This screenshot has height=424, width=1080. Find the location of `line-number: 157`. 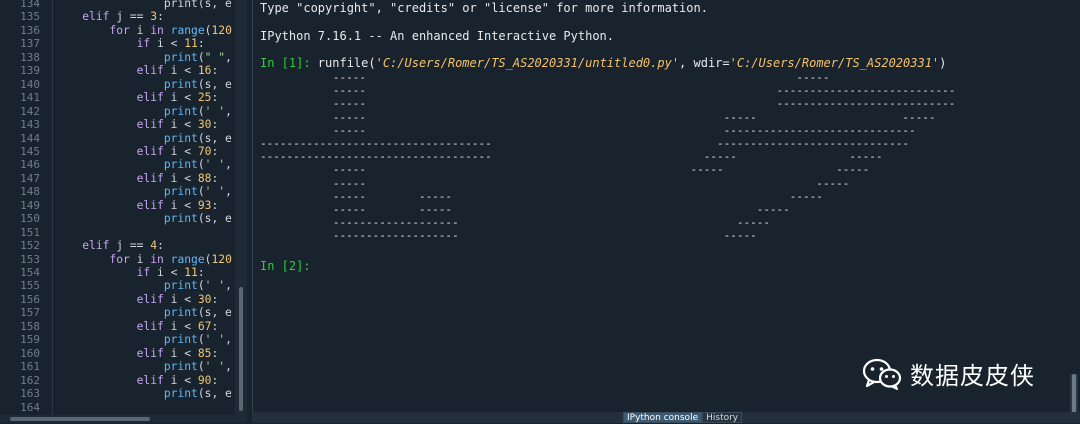

line-number: 157 is located at coordinates (30, 313).